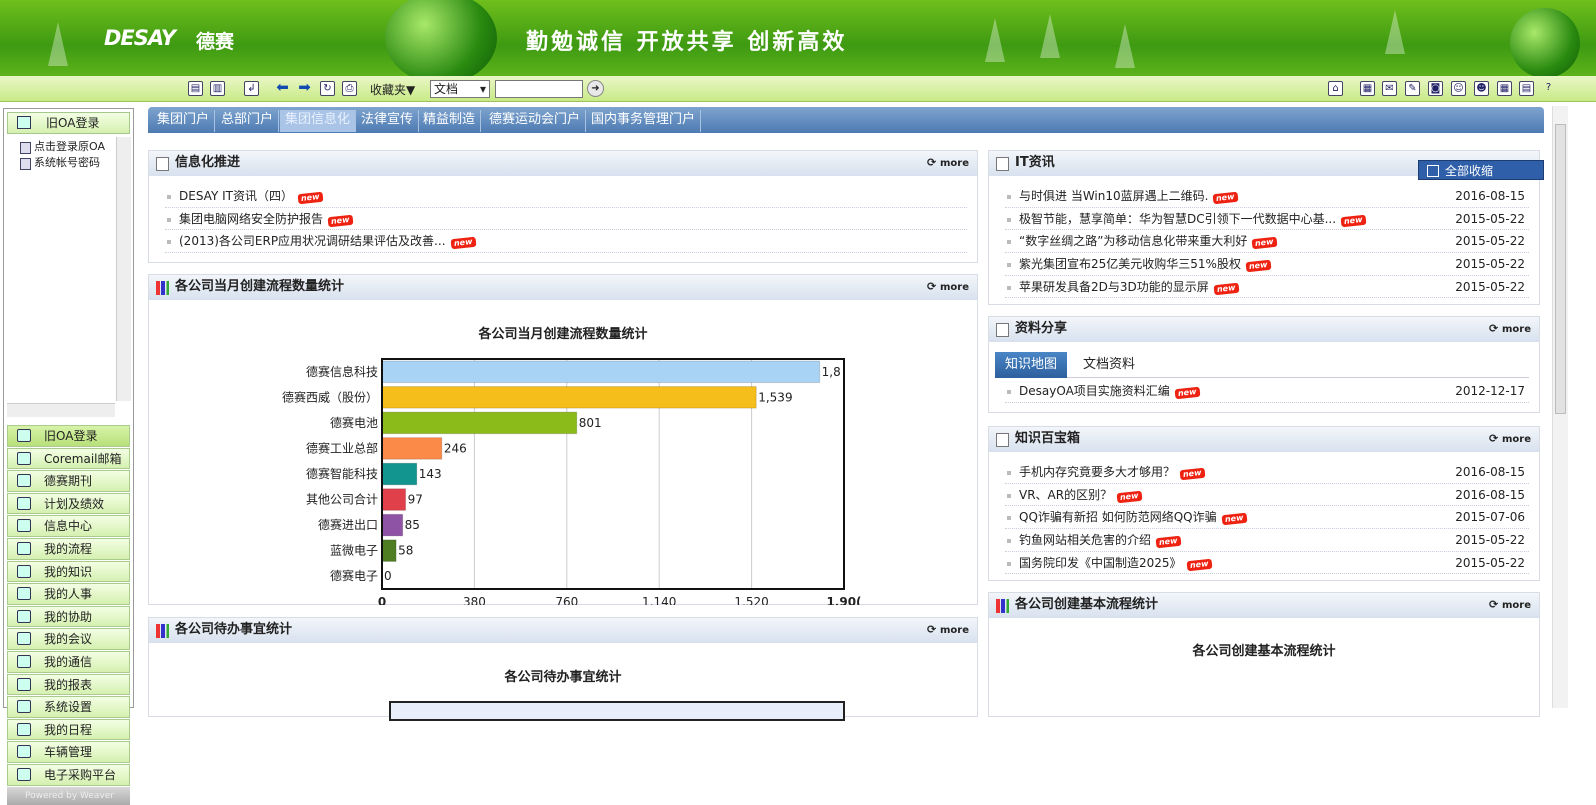 The width and height of the screenshot is (1596, 805). What do you see at coordinates (69, 163) in the screenshot?
I see `tree-item: 系统帐号密码` at bounding box center [69, 163].